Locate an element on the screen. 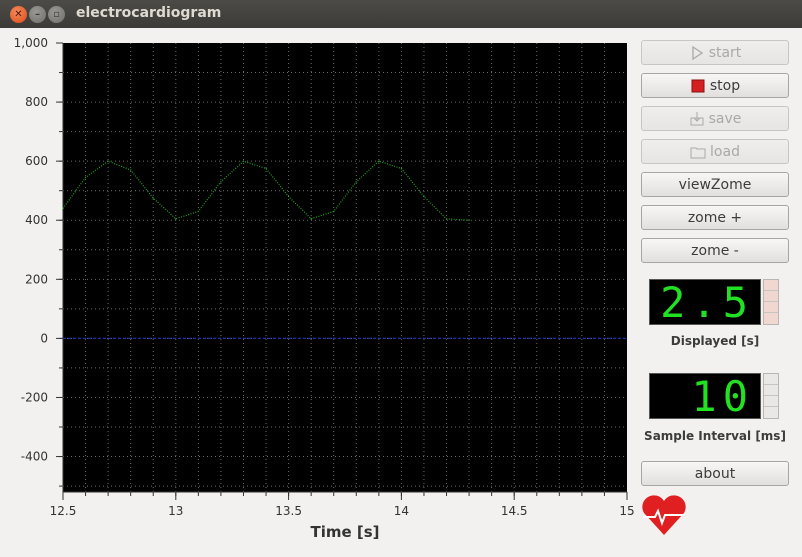 The height and width of the screenshot is (557, 802). load-button-label: load is located at coordinates (725, 151).